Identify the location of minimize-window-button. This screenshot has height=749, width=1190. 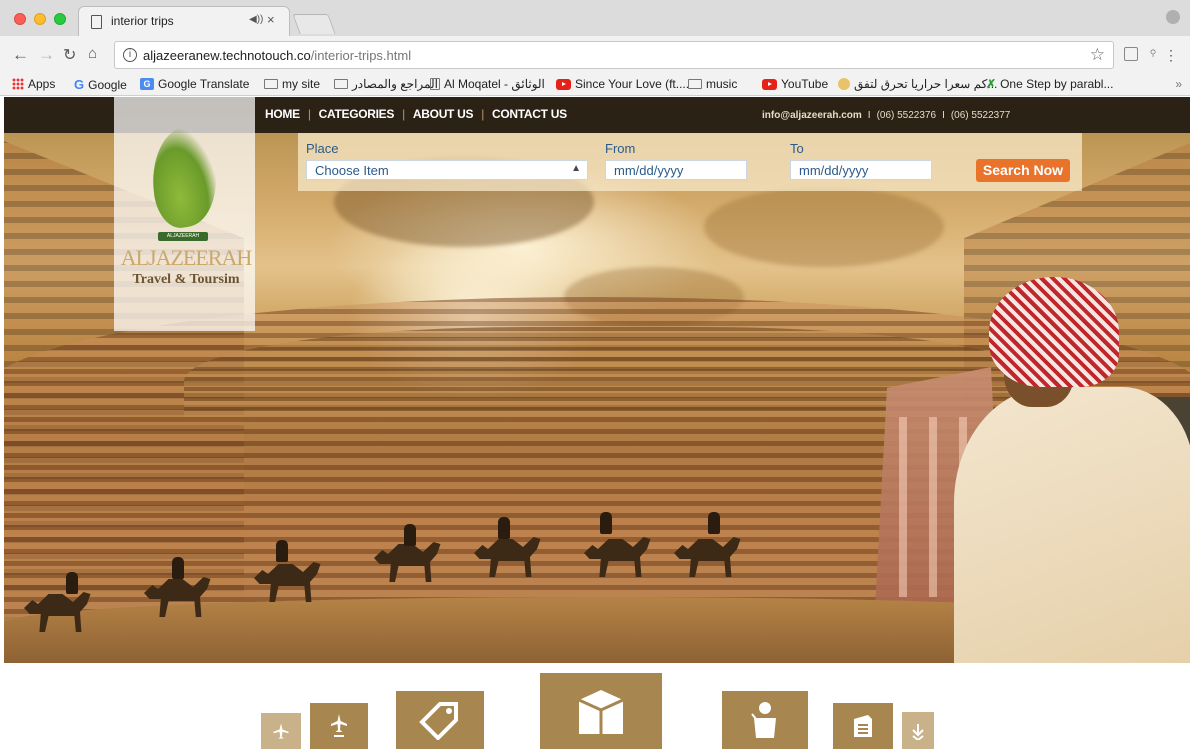
(40, 19).